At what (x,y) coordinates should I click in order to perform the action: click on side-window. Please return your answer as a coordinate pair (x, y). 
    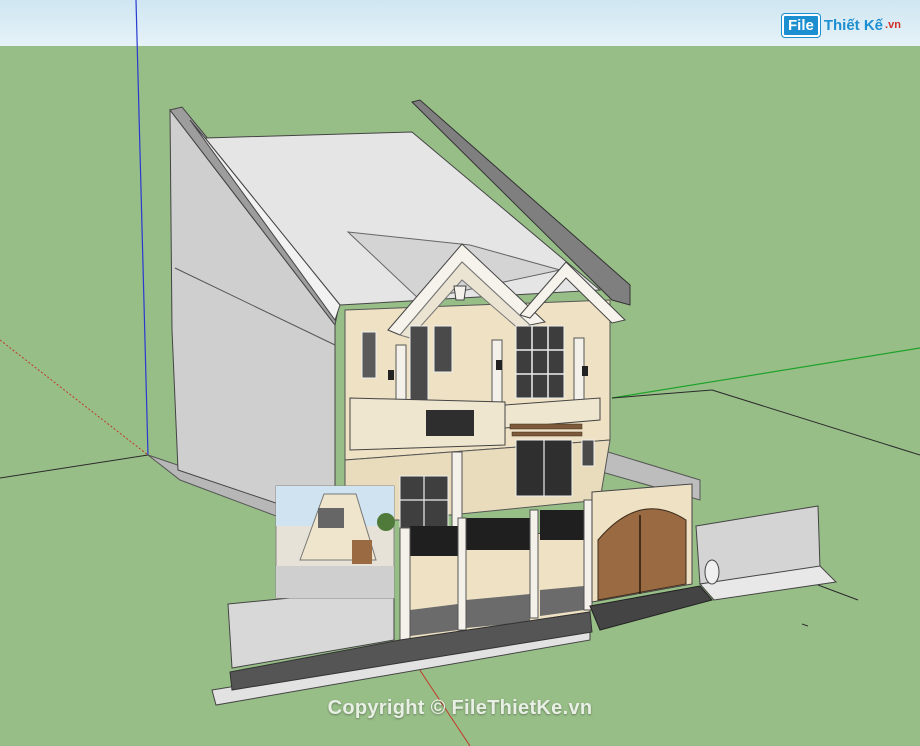
    Looking at the image, I should click on (588, 453).